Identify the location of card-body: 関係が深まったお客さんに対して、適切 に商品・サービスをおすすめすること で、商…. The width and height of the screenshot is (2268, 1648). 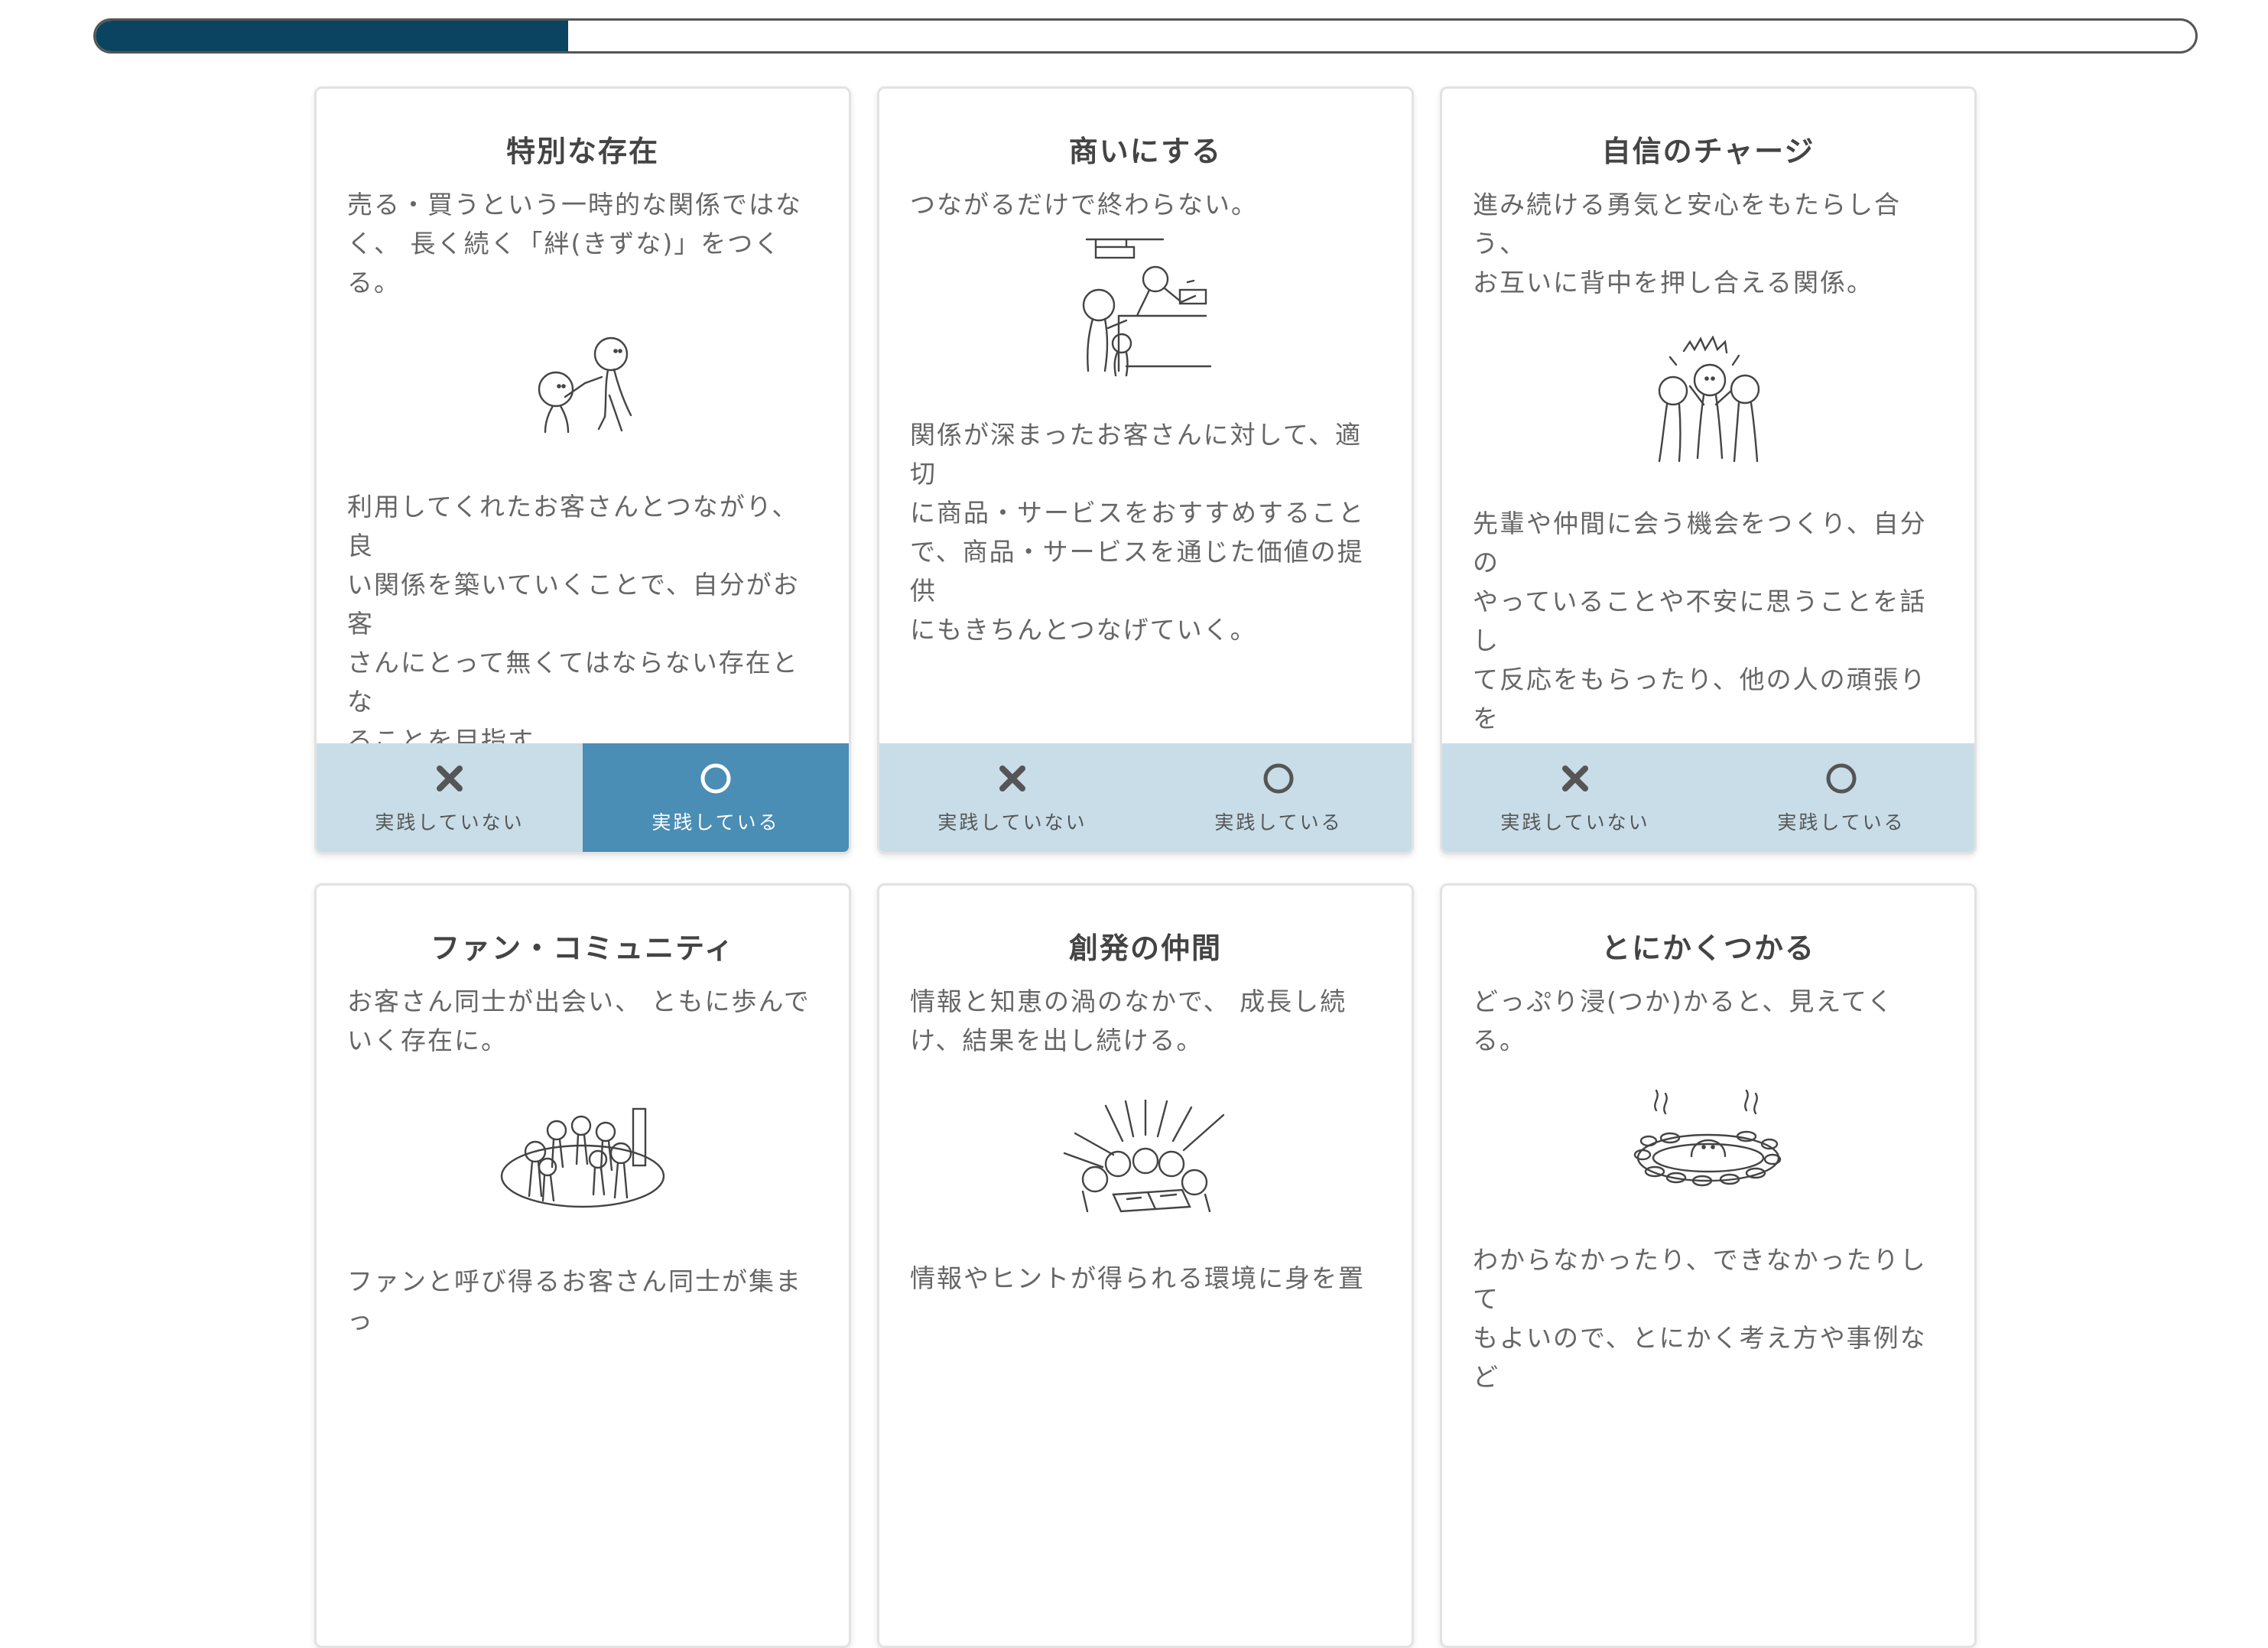
(1137, 532).